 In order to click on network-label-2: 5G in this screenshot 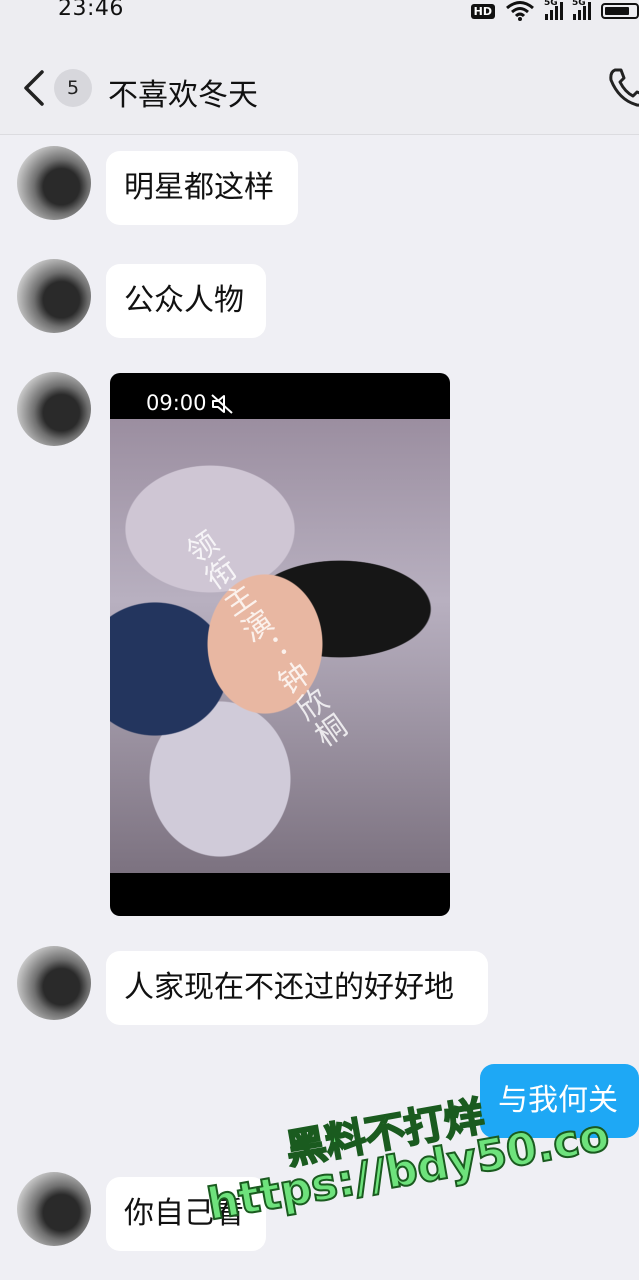, I will do `click(579, 4)`.